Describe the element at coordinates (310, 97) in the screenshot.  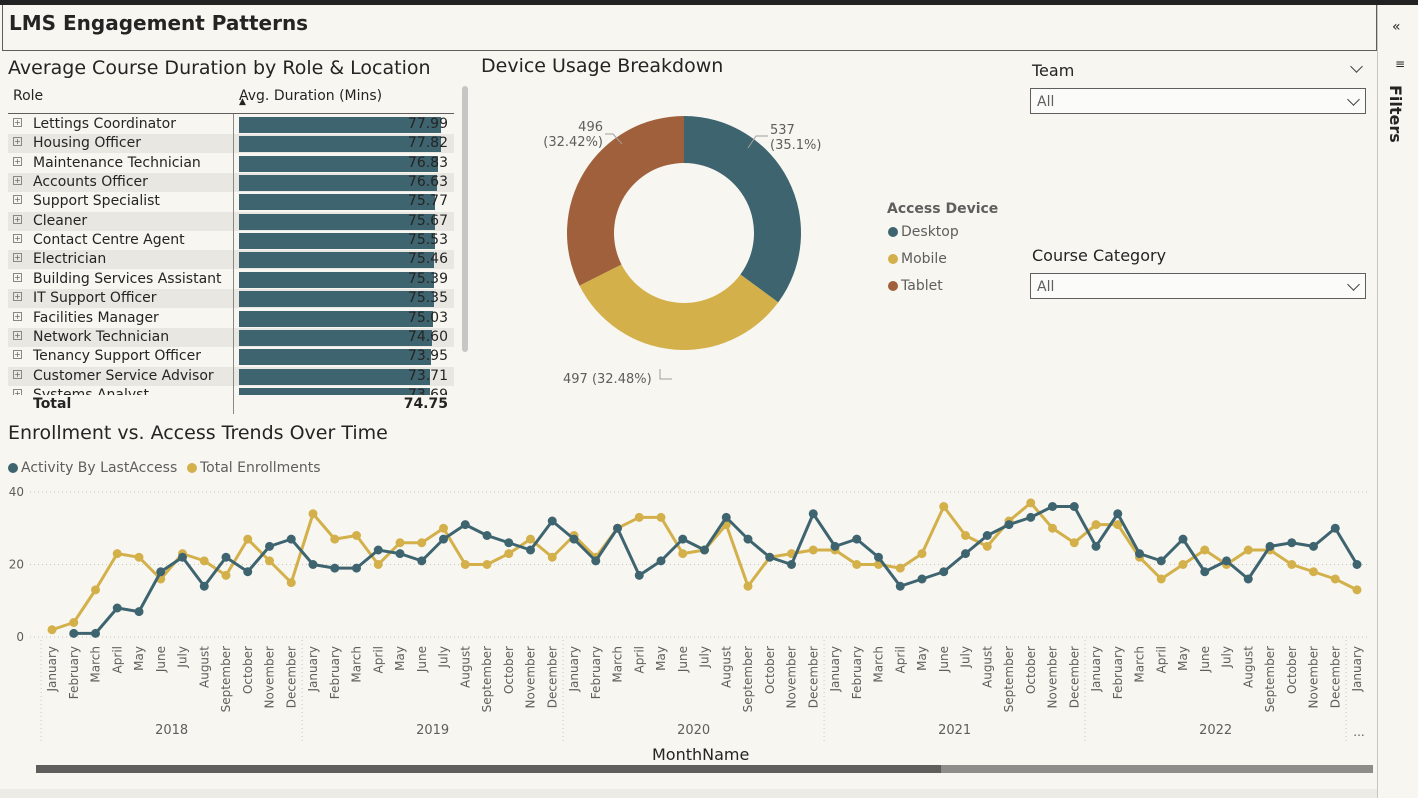
I see `column-header-avg-duration: ▲ Avg. Duration (Mins)` at that location.